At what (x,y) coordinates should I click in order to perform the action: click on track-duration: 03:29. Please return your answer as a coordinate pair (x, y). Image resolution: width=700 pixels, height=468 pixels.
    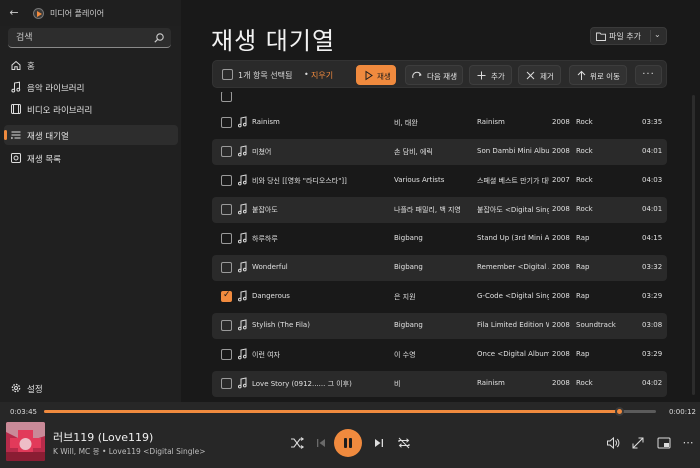
    Looking at the image, I should click on (652, 354).